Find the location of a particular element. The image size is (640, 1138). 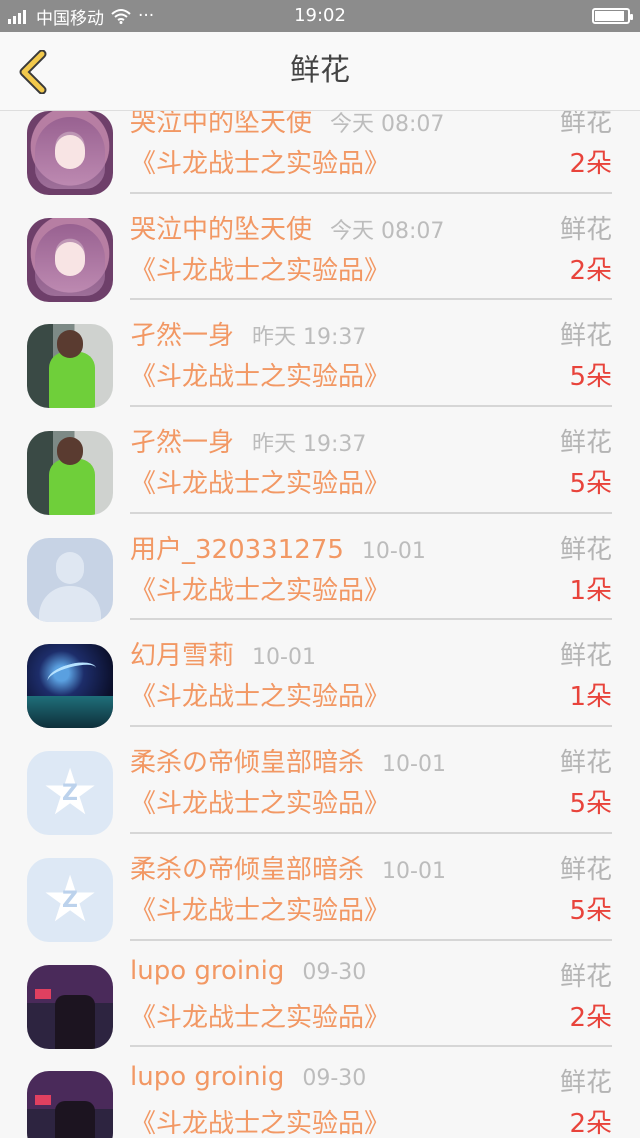

nav-header: 鲜花 is located at coordinates (320, 71).